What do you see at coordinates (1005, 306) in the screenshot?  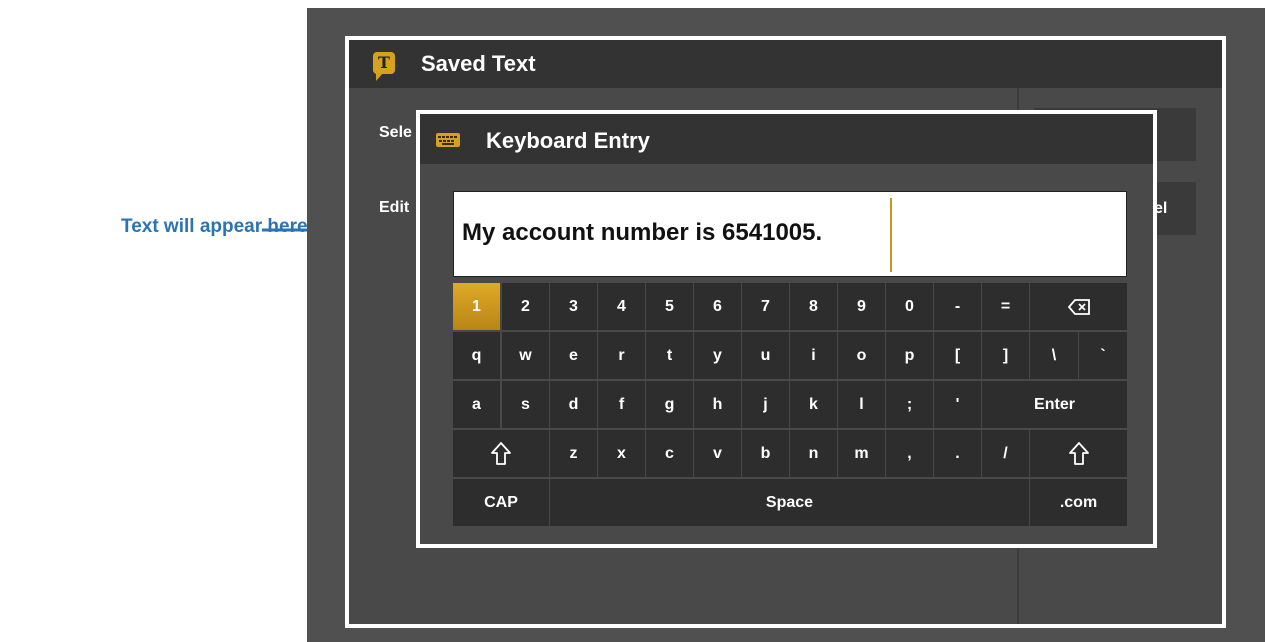 I see `key-equals: =` at bounding box center [1005, 306].